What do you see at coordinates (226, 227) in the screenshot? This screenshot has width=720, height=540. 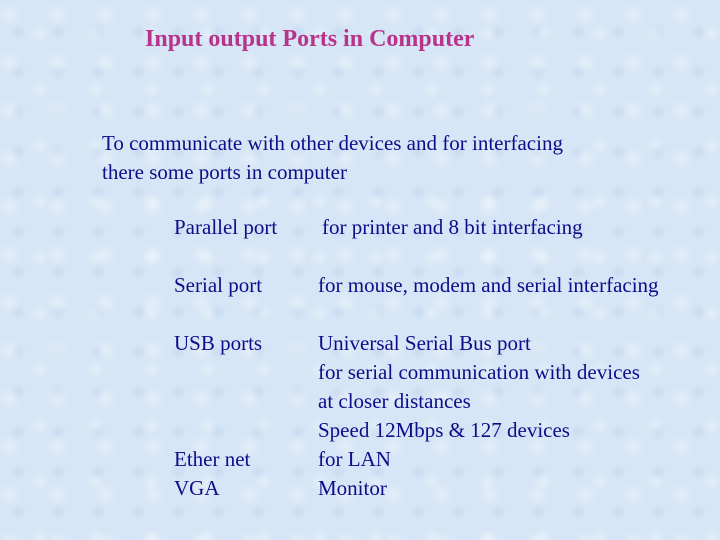 I see `port-name: Parallel port` at bounding box center [226, 227].